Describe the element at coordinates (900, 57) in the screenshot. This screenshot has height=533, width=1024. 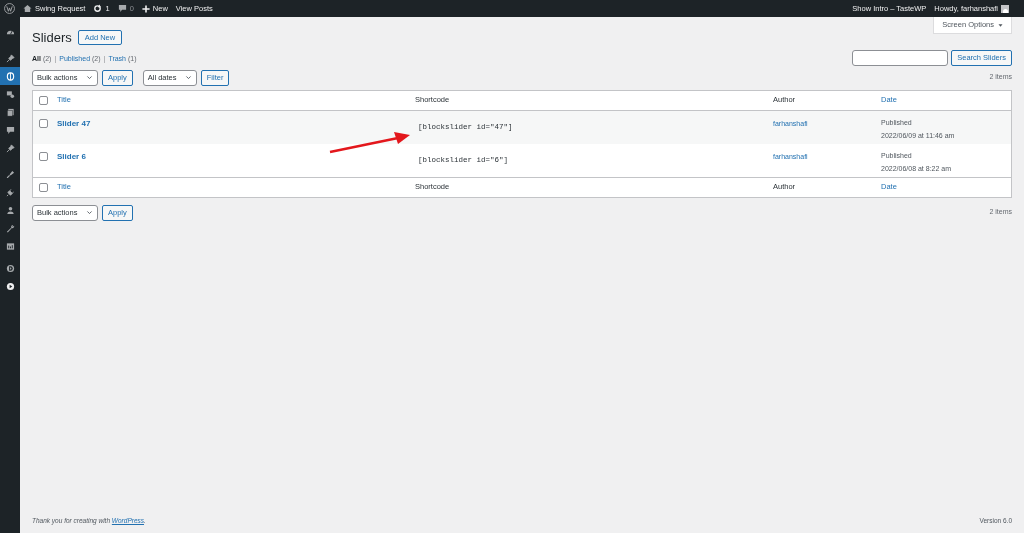
I see `search-field` at that location.